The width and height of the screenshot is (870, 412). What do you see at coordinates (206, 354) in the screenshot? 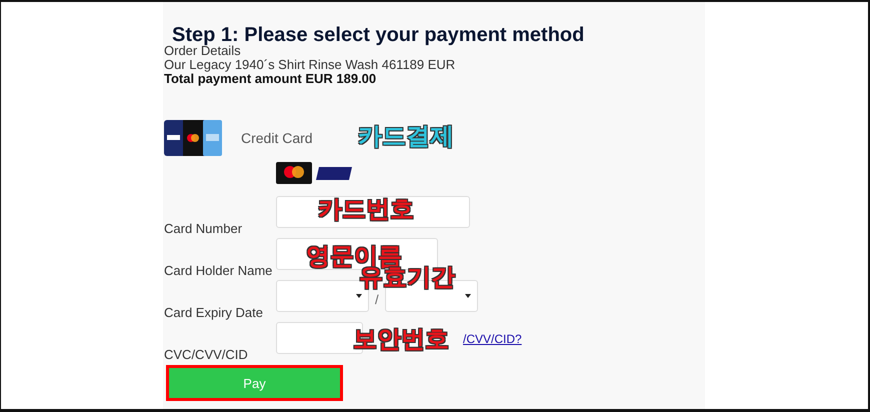
I see `field-label: CVC/CVV/CID` at bounding box center [206, 354].